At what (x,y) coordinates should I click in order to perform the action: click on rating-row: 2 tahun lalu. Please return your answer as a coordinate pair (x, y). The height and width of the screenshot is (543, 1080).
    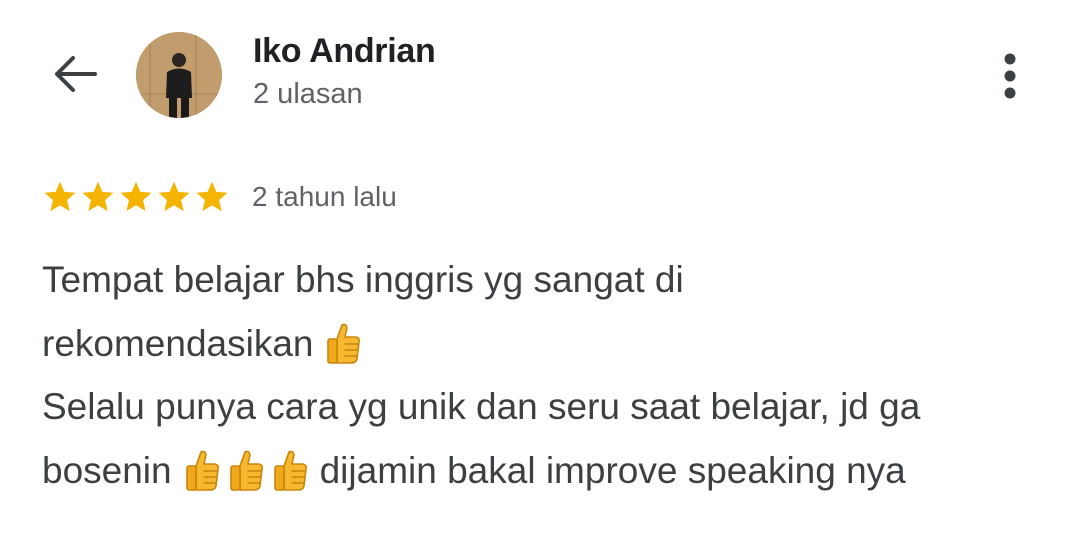
    Looking at the image, I should click on (219, 197).